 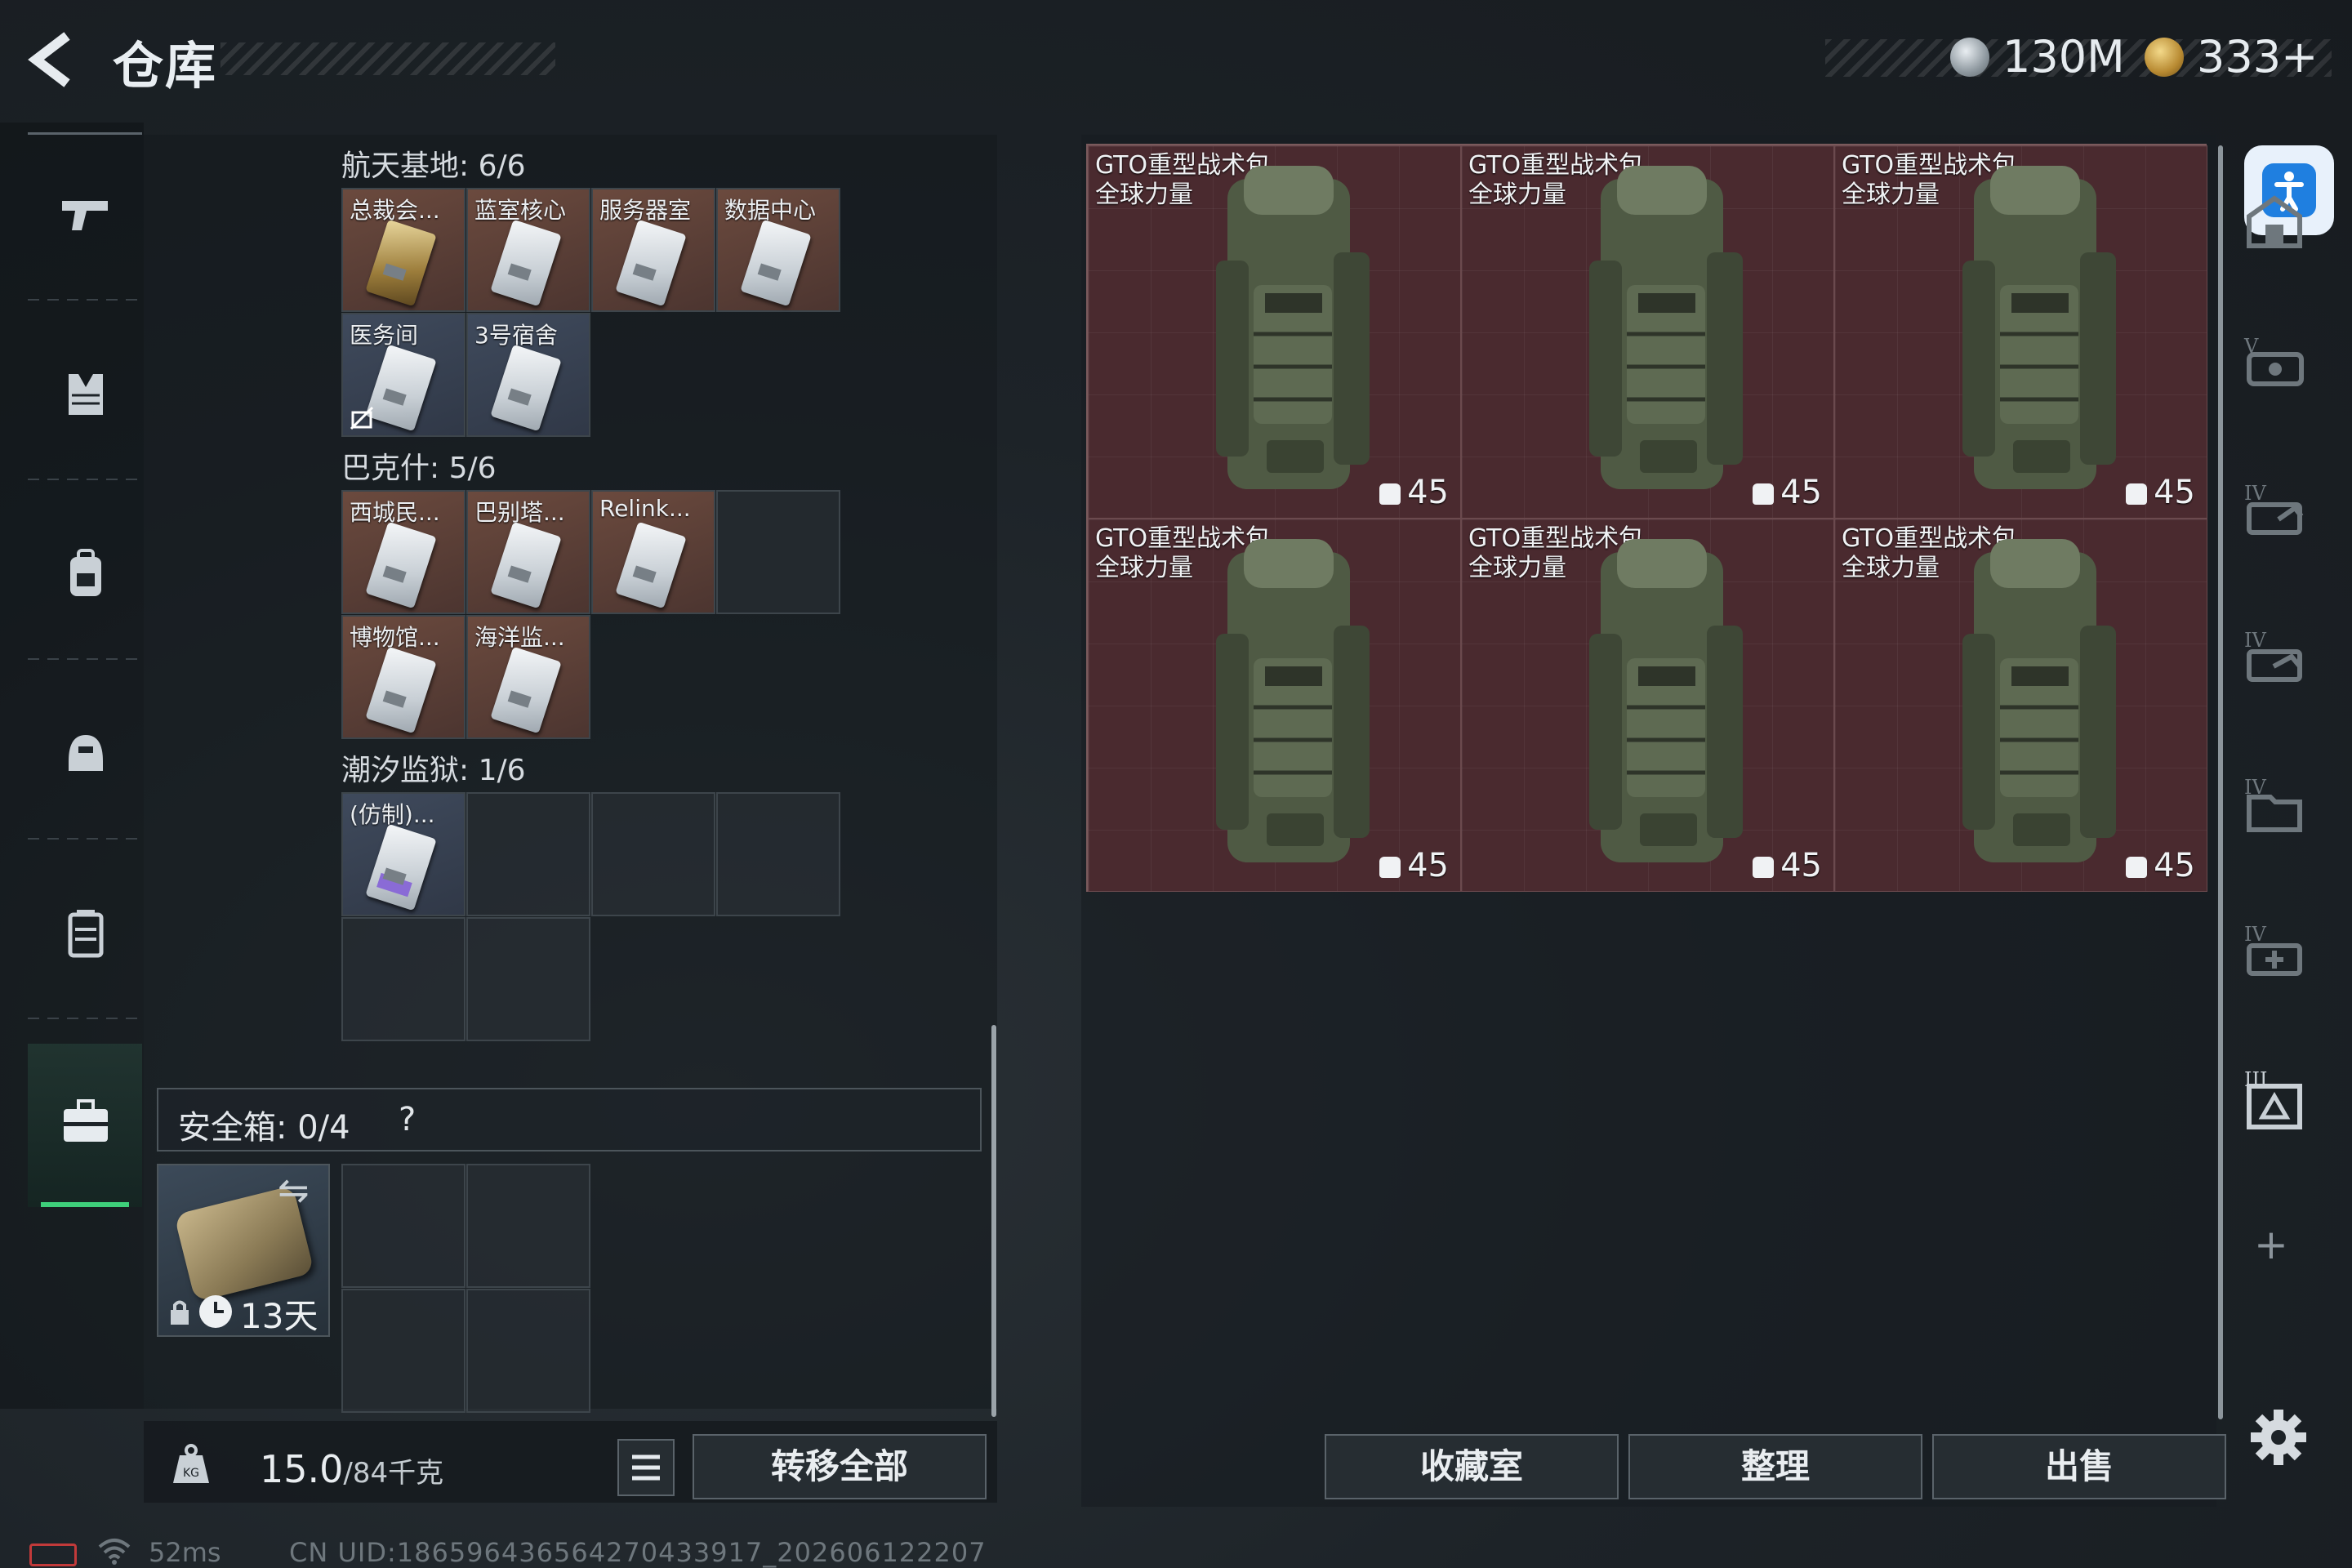 I want to click on sell-button: 出售, so click(x=2079, y=1466).